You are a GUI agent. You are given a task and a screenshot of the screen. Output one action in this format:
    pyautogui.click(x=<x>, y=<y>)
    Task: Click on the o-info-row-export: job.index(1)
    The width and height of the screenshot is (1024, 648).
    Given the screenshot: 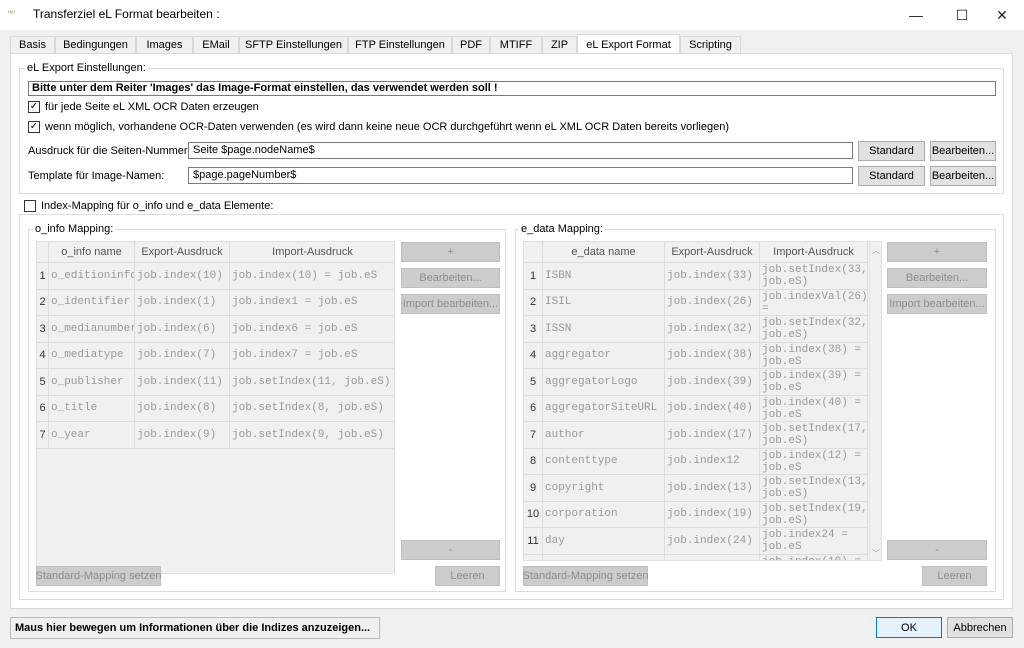 What is the action you would take?
    pyautogui.click(x=182, y=302)
    